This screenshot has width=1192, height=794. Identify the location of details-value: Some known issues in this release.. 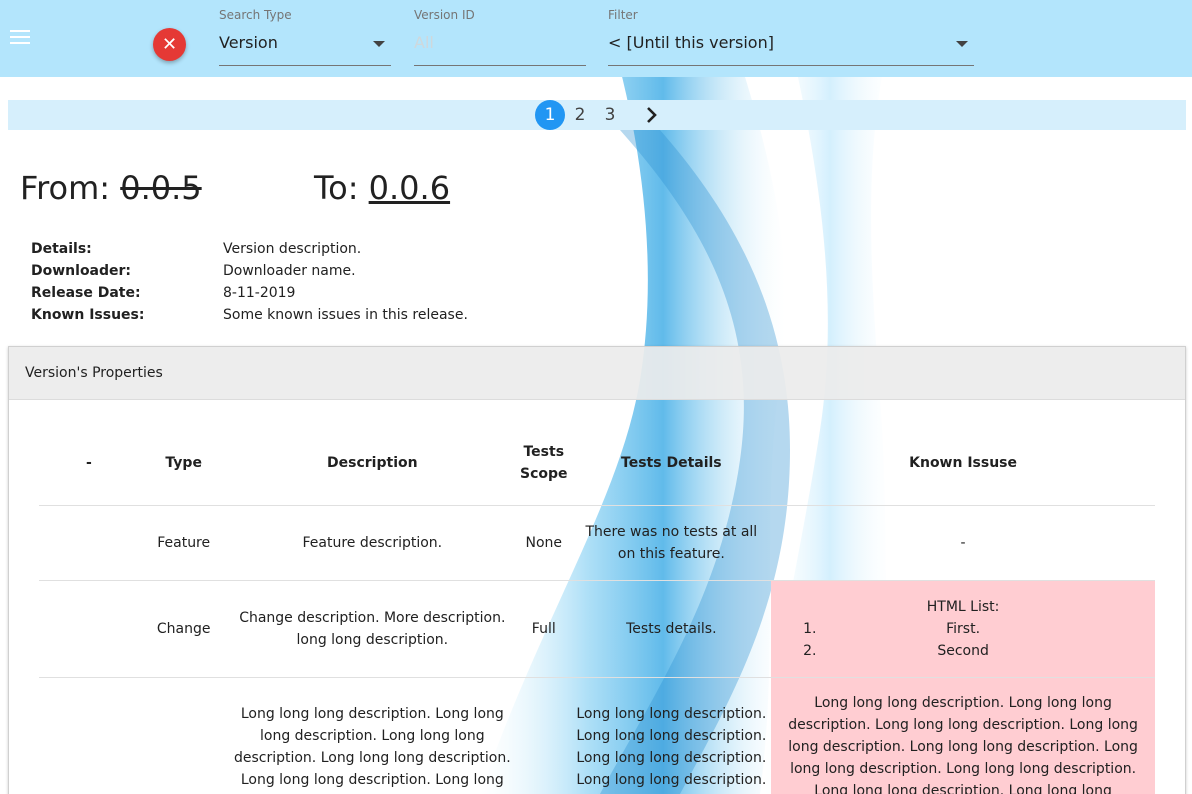
(345, 315).